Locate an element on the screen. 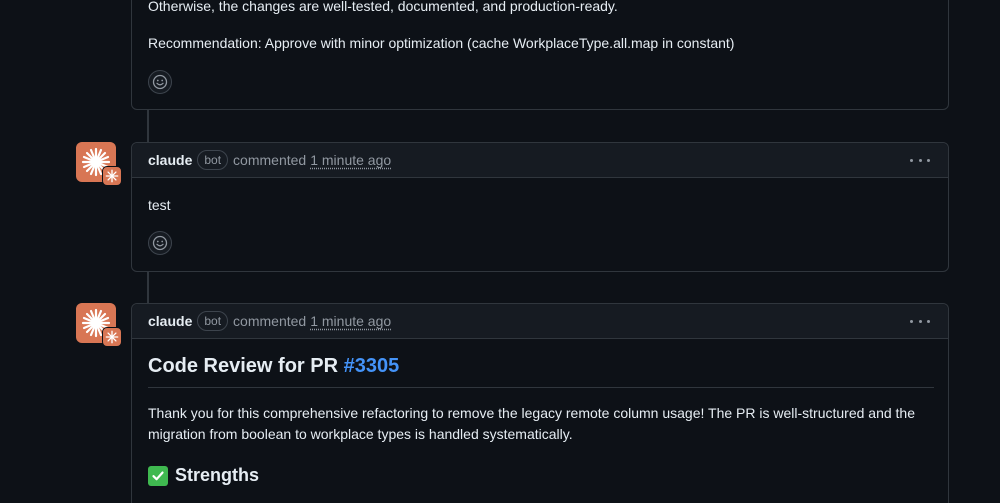 This screenshot has height=503, width=1000. check-mark-button-icon is located at coordinates (158, 476).